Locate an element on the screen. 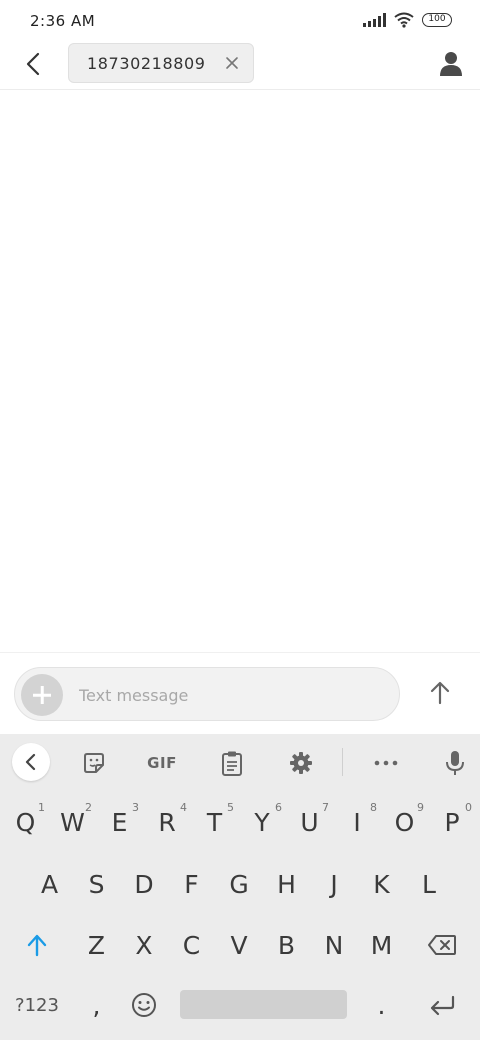 The image size is (480, 1040). key-d: D is located at coordinates (144, 884).